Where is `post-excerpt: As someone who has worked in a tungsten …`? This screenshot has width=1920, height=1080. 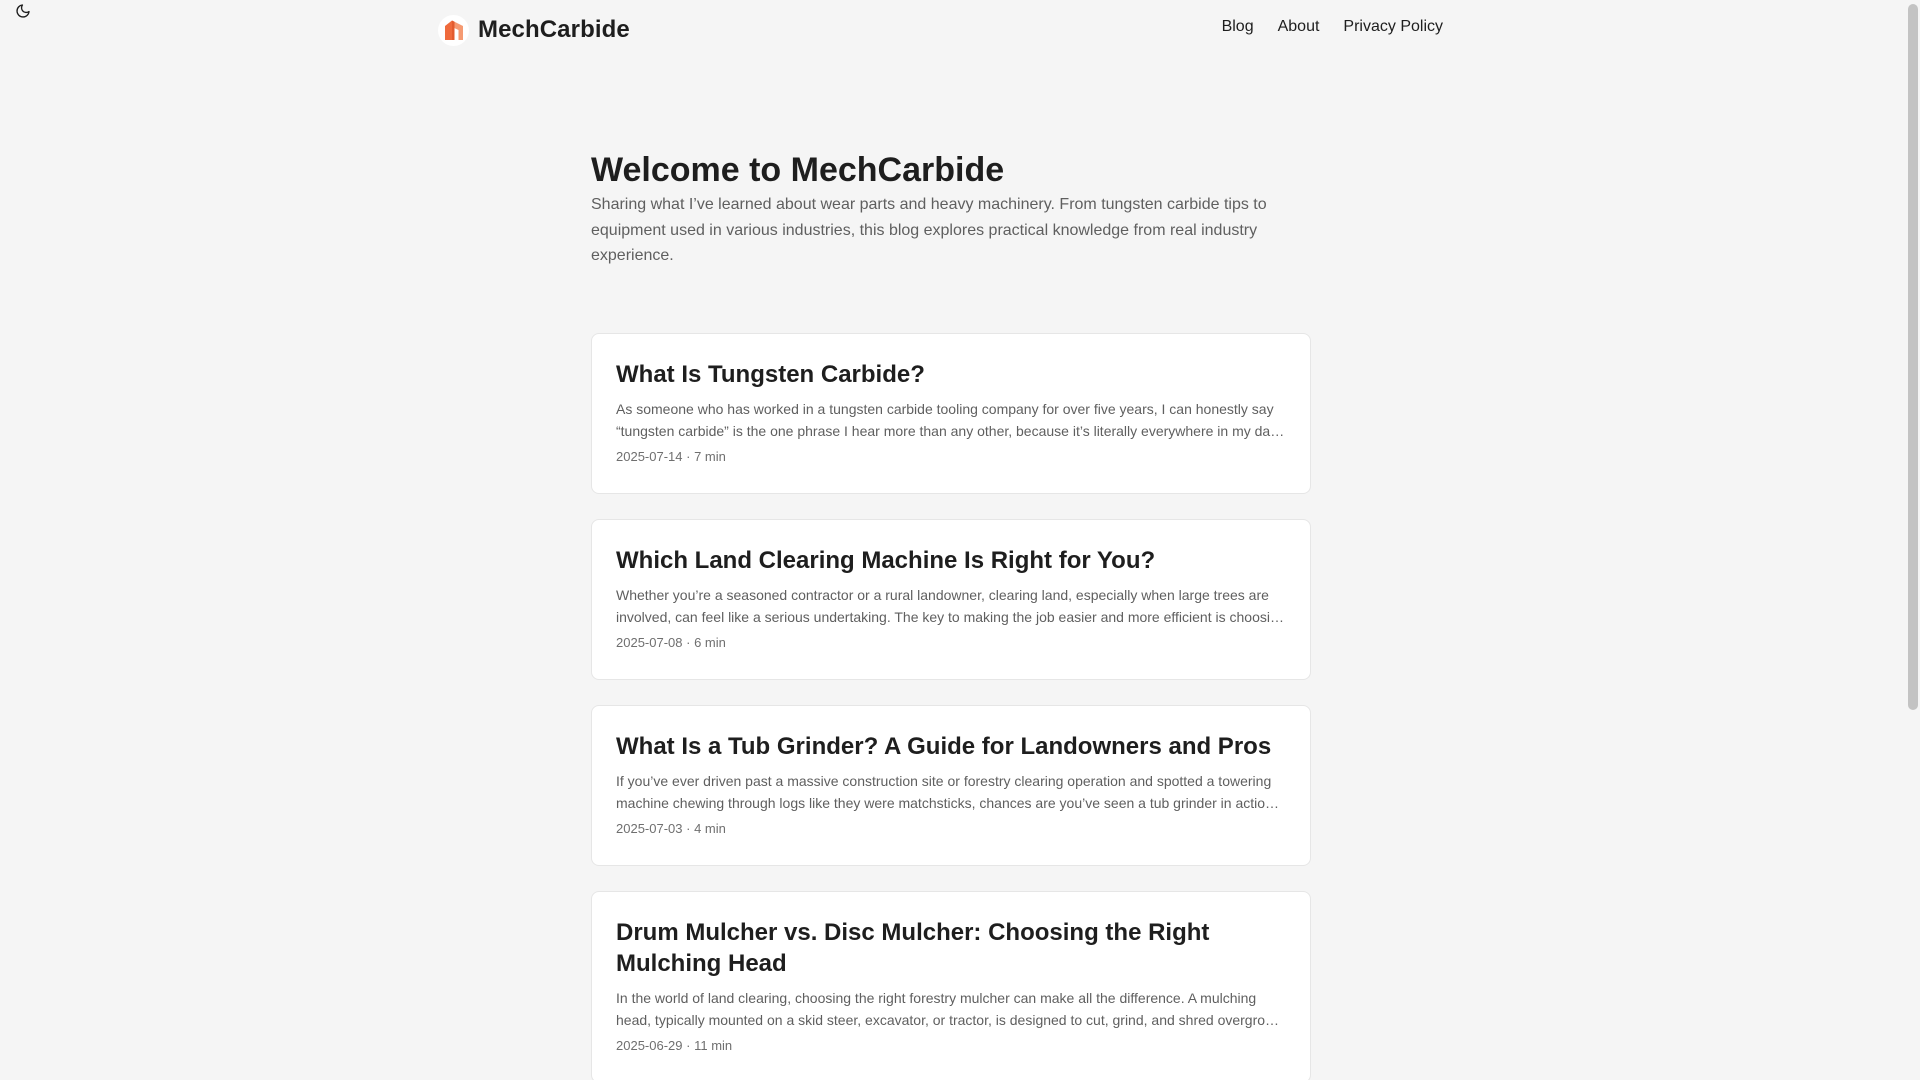 post-excerpt: As someone who has worked in a tungsten … is located at coordinates (950, 420).